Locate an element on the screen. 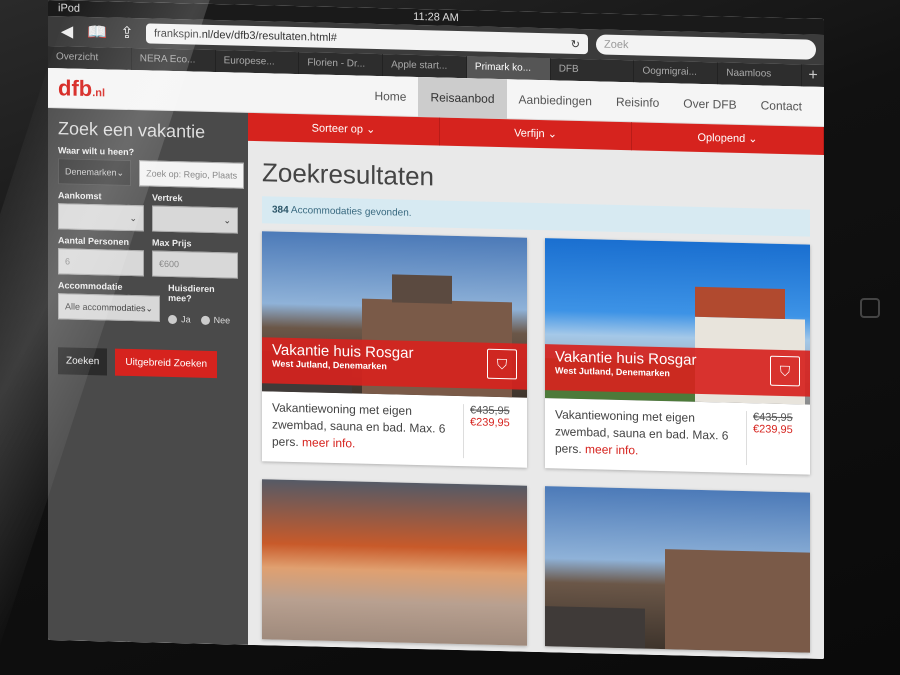  back-icon: ◀ is located at coordinates (67, 31).